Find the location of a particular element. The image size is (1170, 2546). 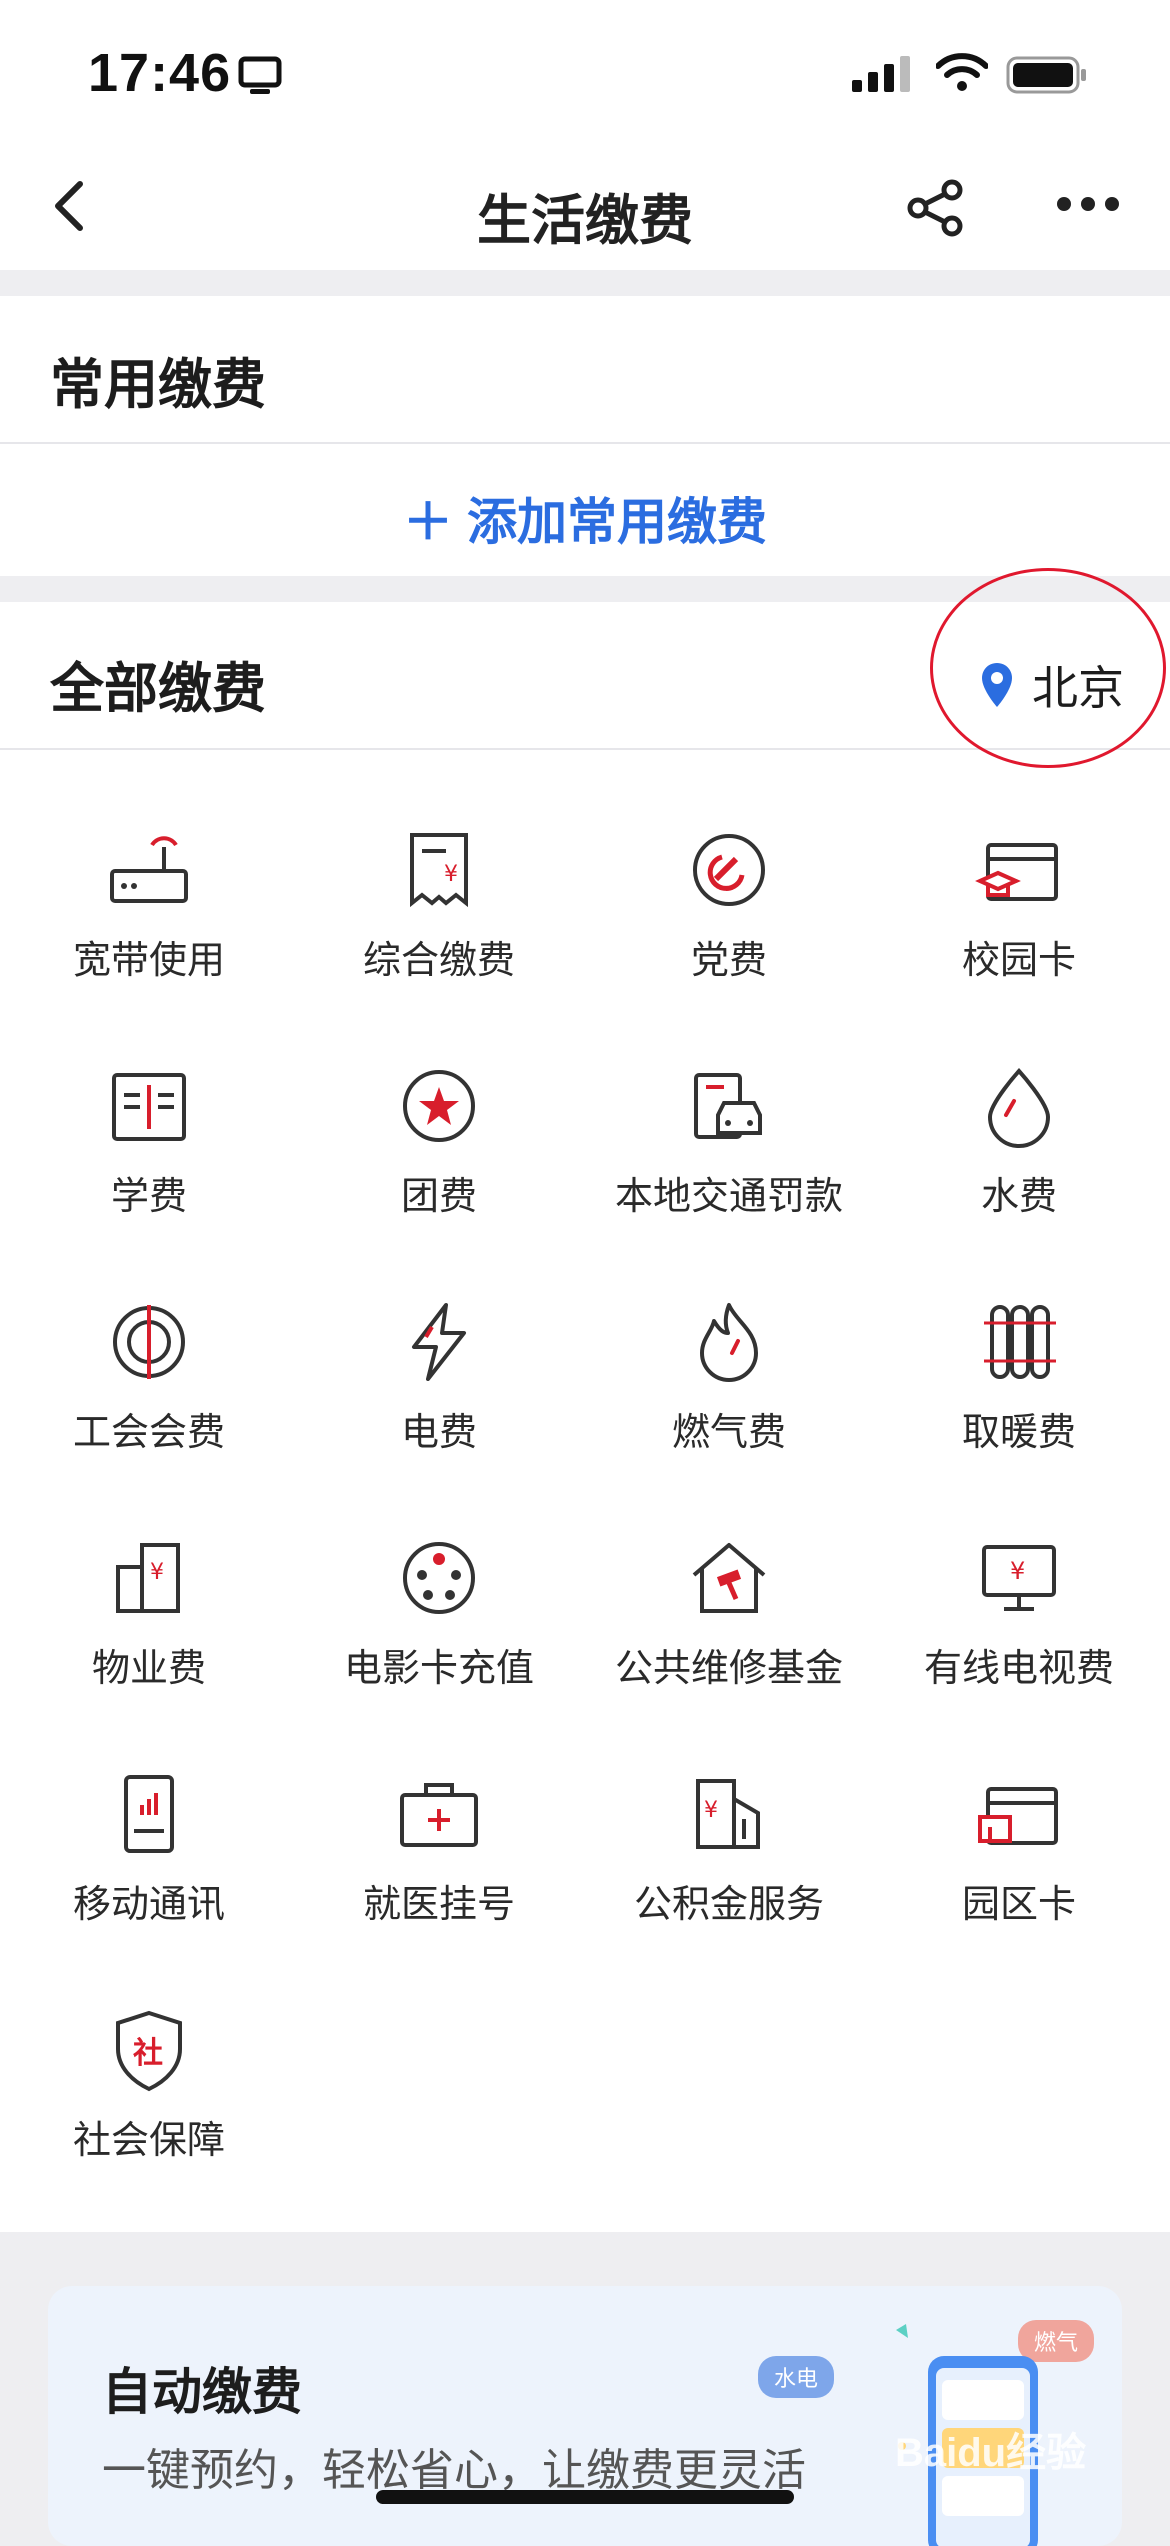

cellular-signal-icon is located at coordinates (881, 74).